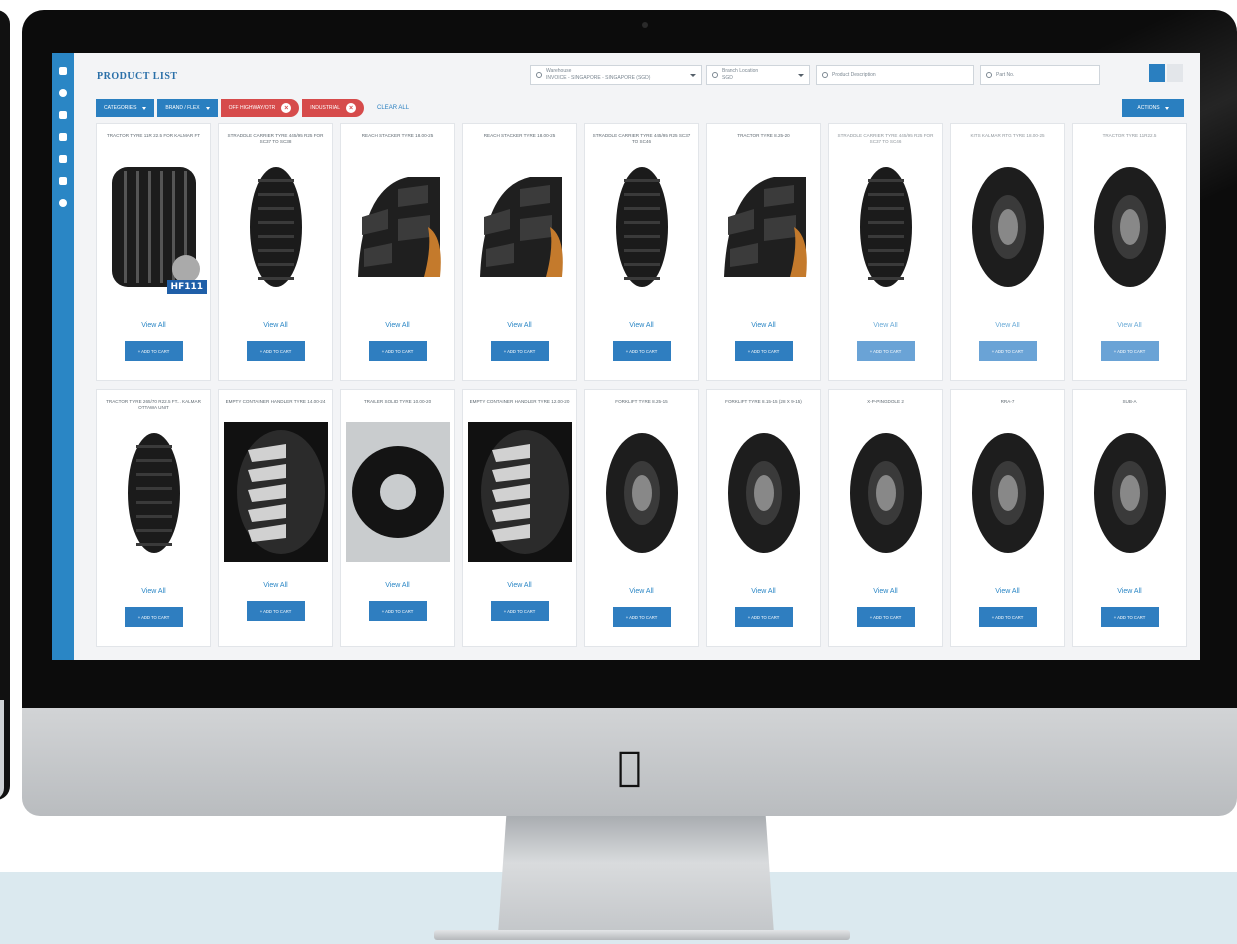 The width and height of the screenshot is (1237, 944). I want to click on filter-chip-offhighway: OFF HIGHWAY/OTR ×, so click(260, 108).